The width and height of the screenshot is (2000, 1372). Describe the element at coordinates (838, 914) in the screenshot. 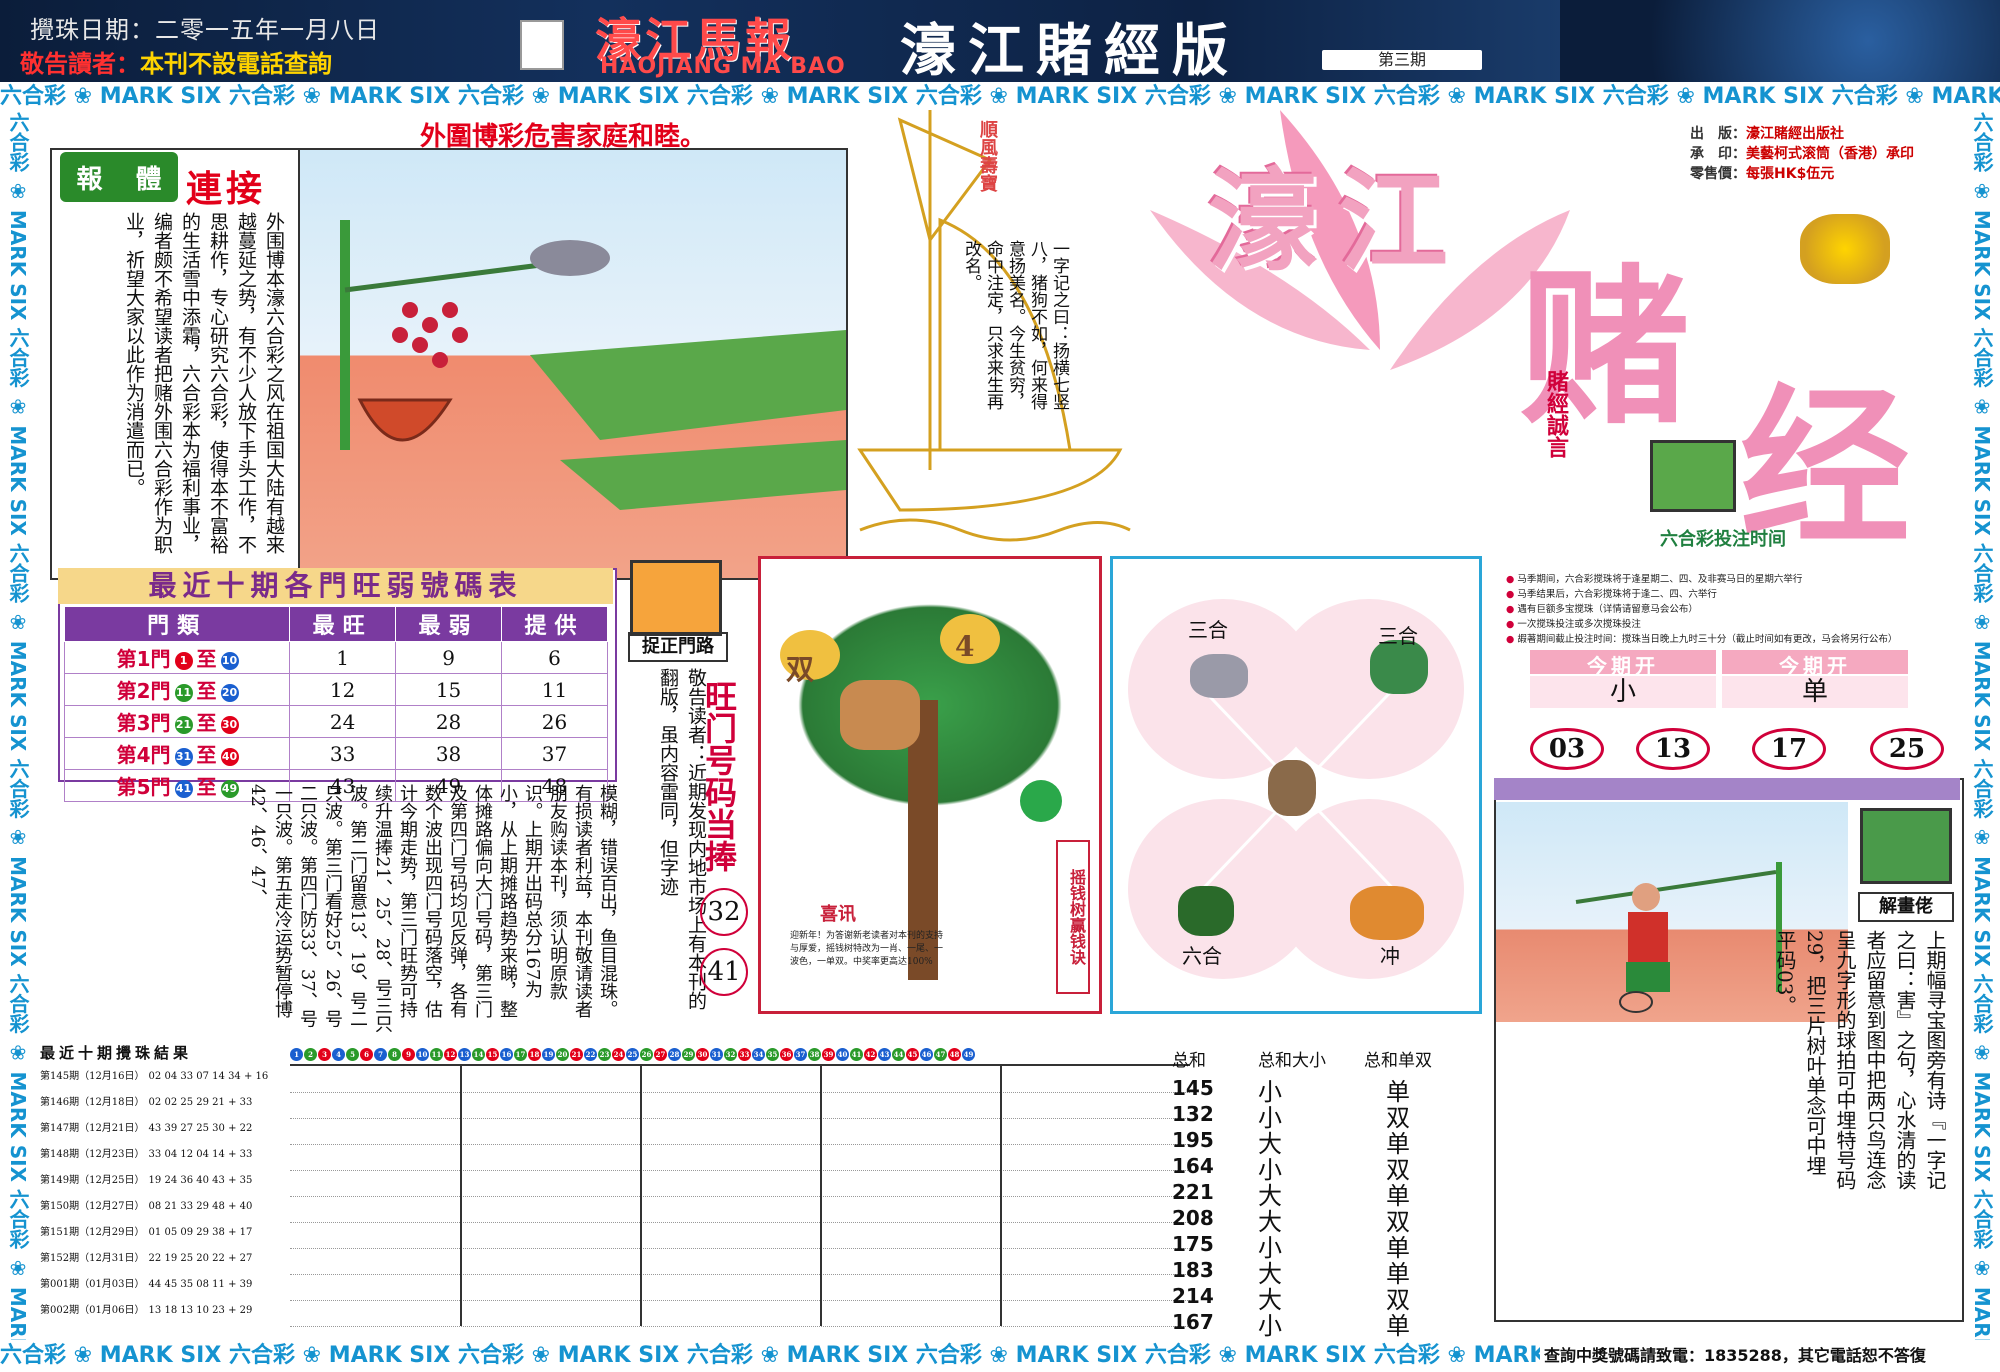

I see `good-news-title: 喜讯` at that location.